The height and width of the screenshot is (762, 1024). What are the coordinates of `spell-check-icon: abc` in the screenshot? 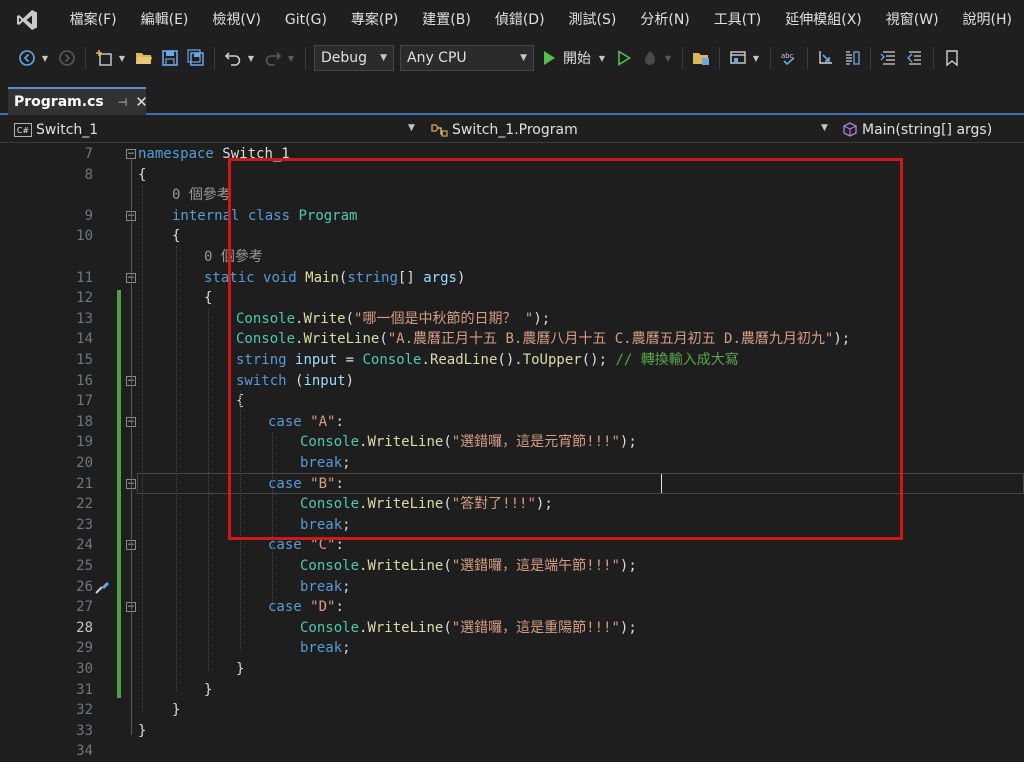 It's located at (789, 58).